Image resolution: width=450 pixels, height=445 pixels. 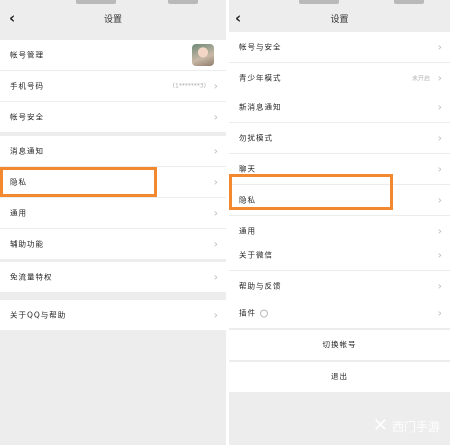 What do you see at coordinates (38, 315) in the screenshot?
I see `row-label: 关于QQ与帮助` at bounding box center [38, 315].